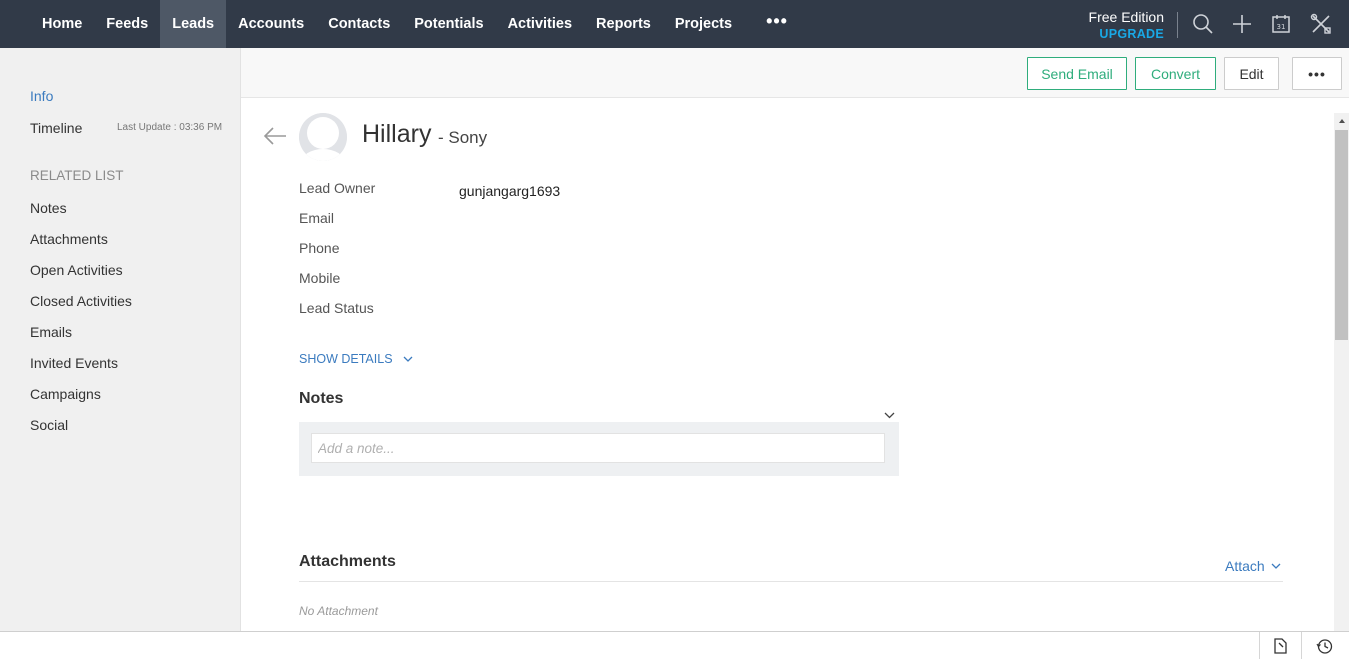 The height and width of the screenshot is (659, 1349). I want to click on sidebar-item-attachments: Attachments, so click(81, 246).